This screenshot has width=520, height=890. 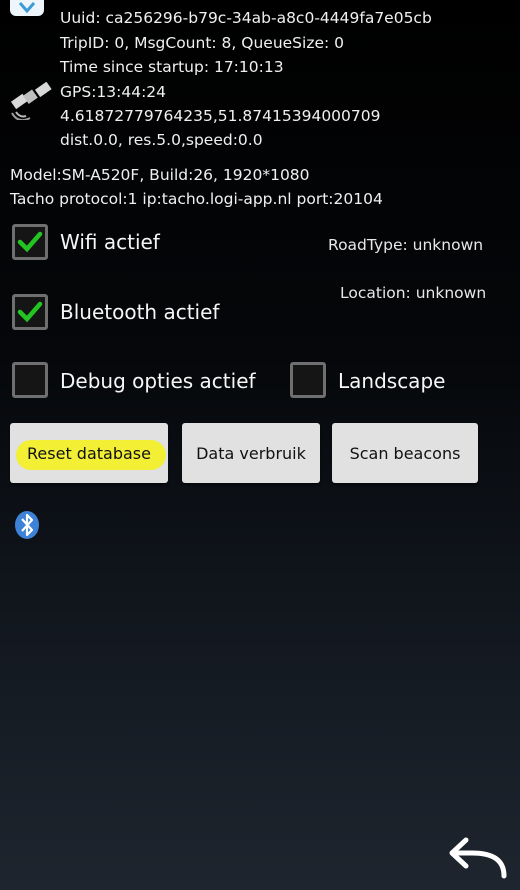 I want to click on device-model-text: Model:SM-A520F, Build:26, 1920*1080, so click(x=160, y=175).